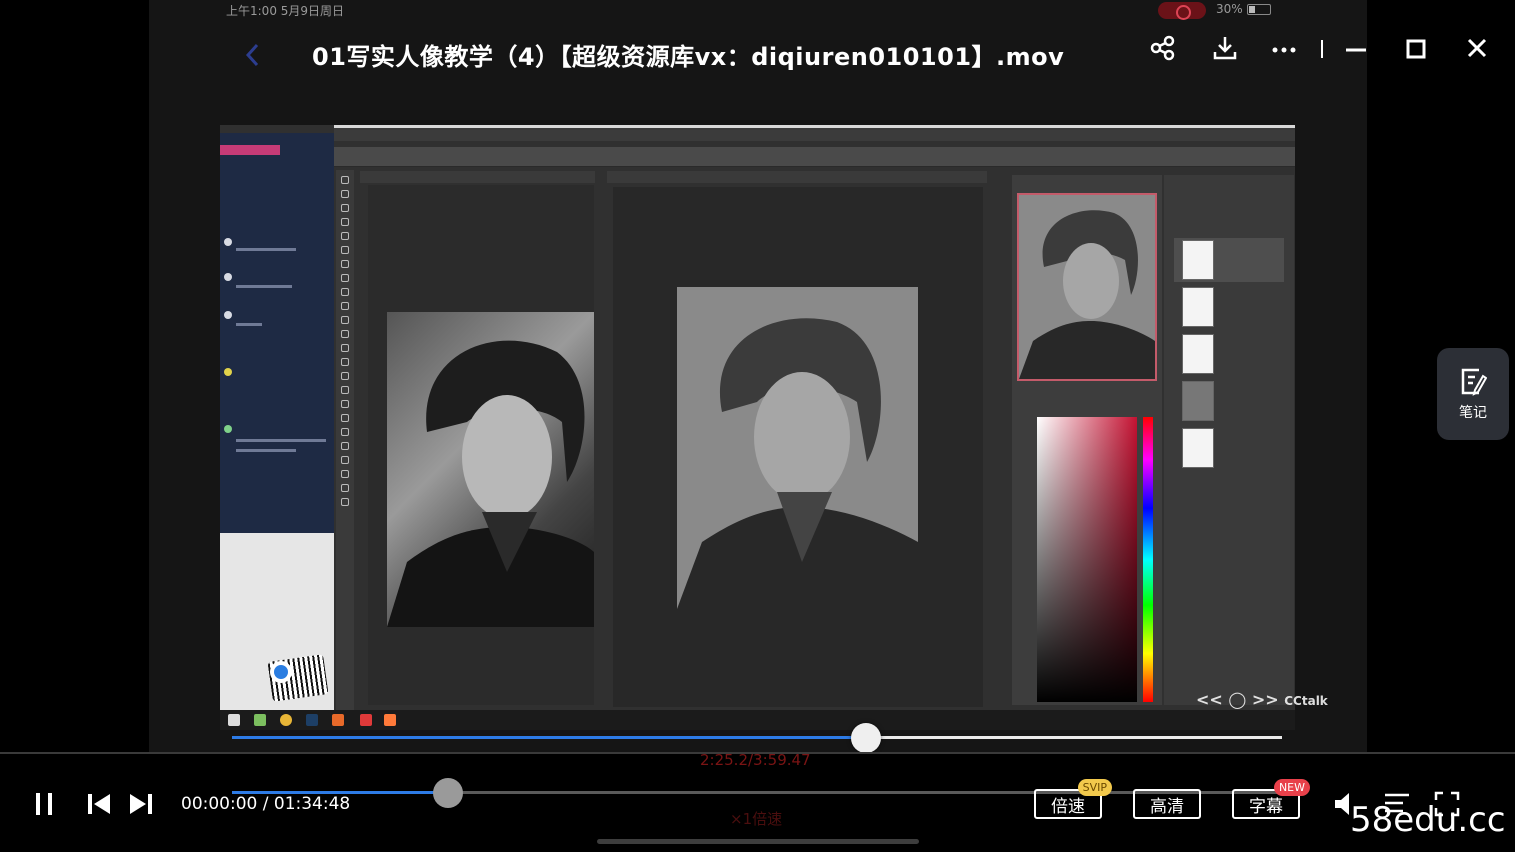 The image size is (1515, 852). Describe the element at coordinates (688, 57) in the screenshot. I see `video-title: 01写实人像教学（4）【超级资源库vx：diqiuren010101】.mov` at that location.